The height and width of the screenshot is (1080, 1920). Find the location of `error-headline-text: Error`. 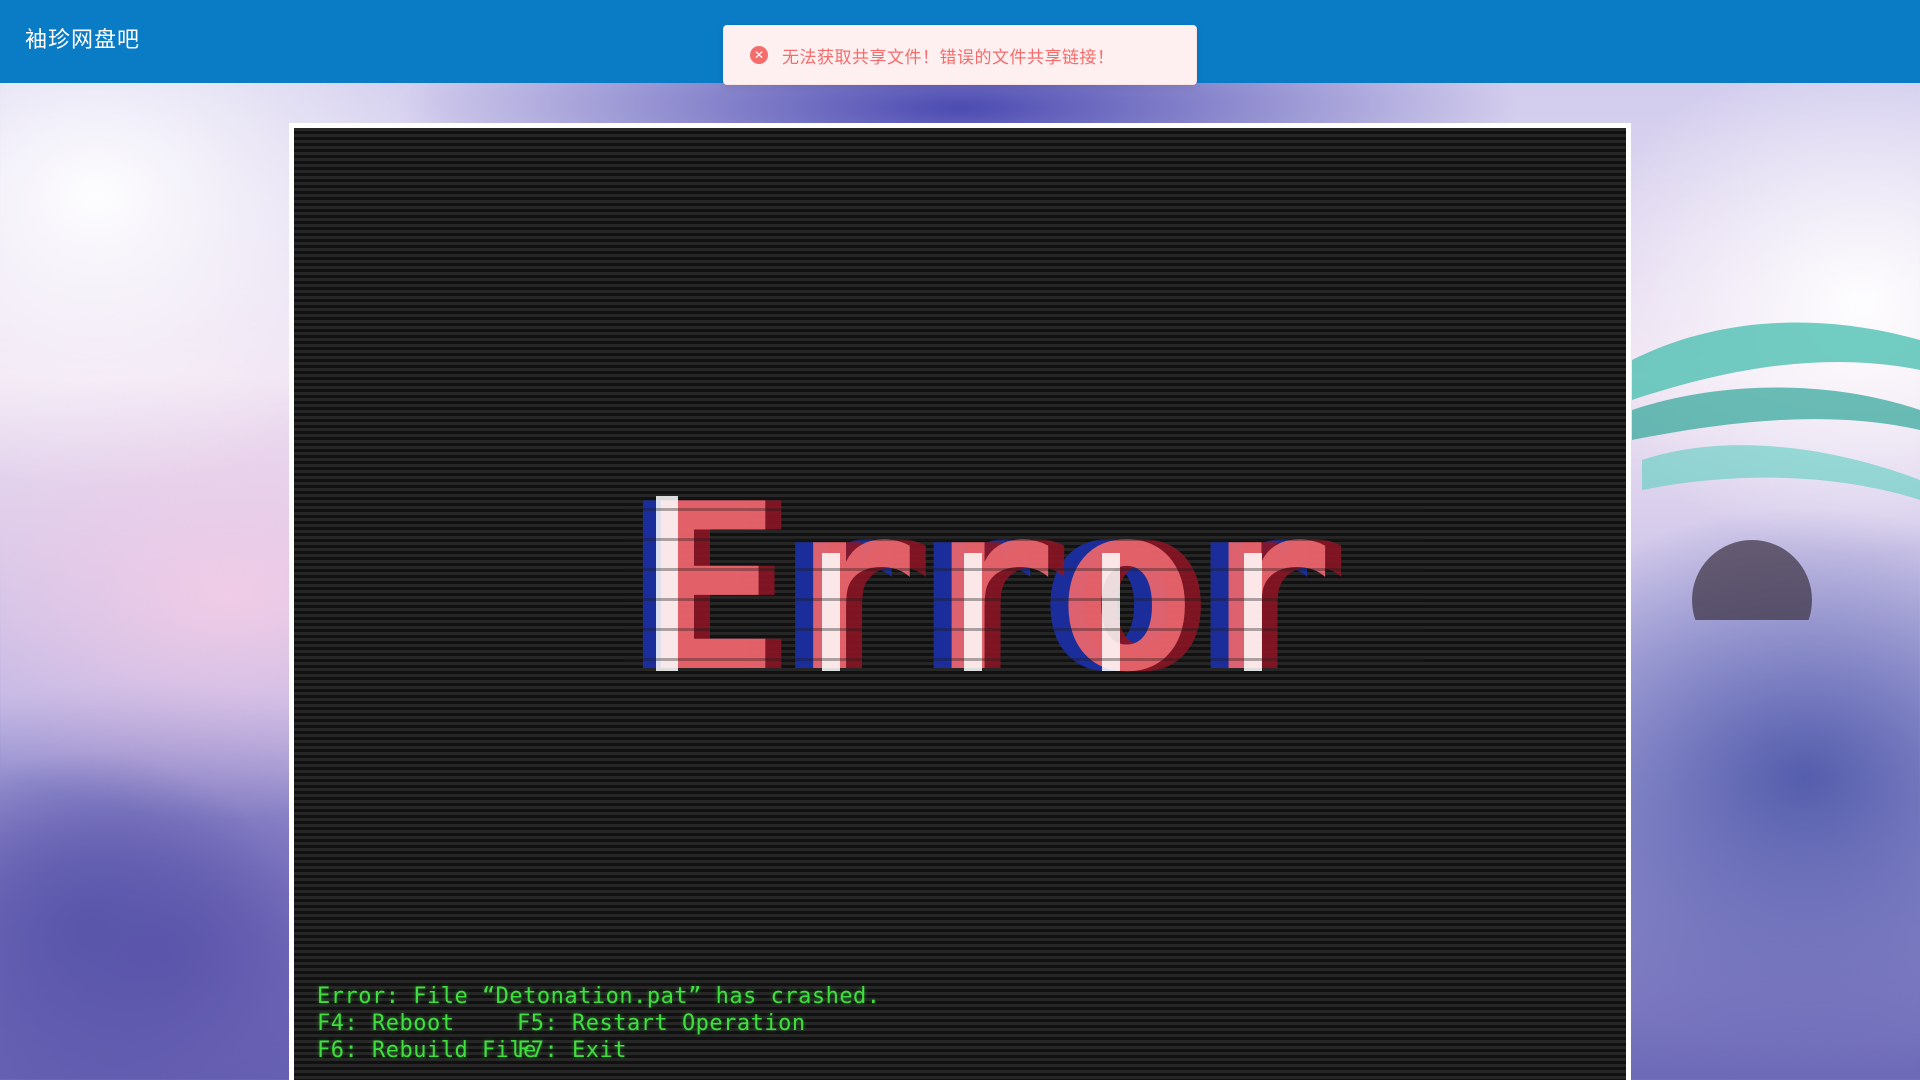

error-headline-text: Error is located at coordinates (988, 578).